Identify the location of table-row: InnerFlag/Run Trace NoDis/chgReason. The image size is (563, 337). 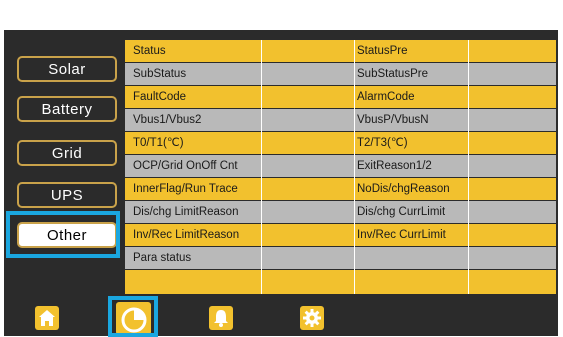
(340, 189).